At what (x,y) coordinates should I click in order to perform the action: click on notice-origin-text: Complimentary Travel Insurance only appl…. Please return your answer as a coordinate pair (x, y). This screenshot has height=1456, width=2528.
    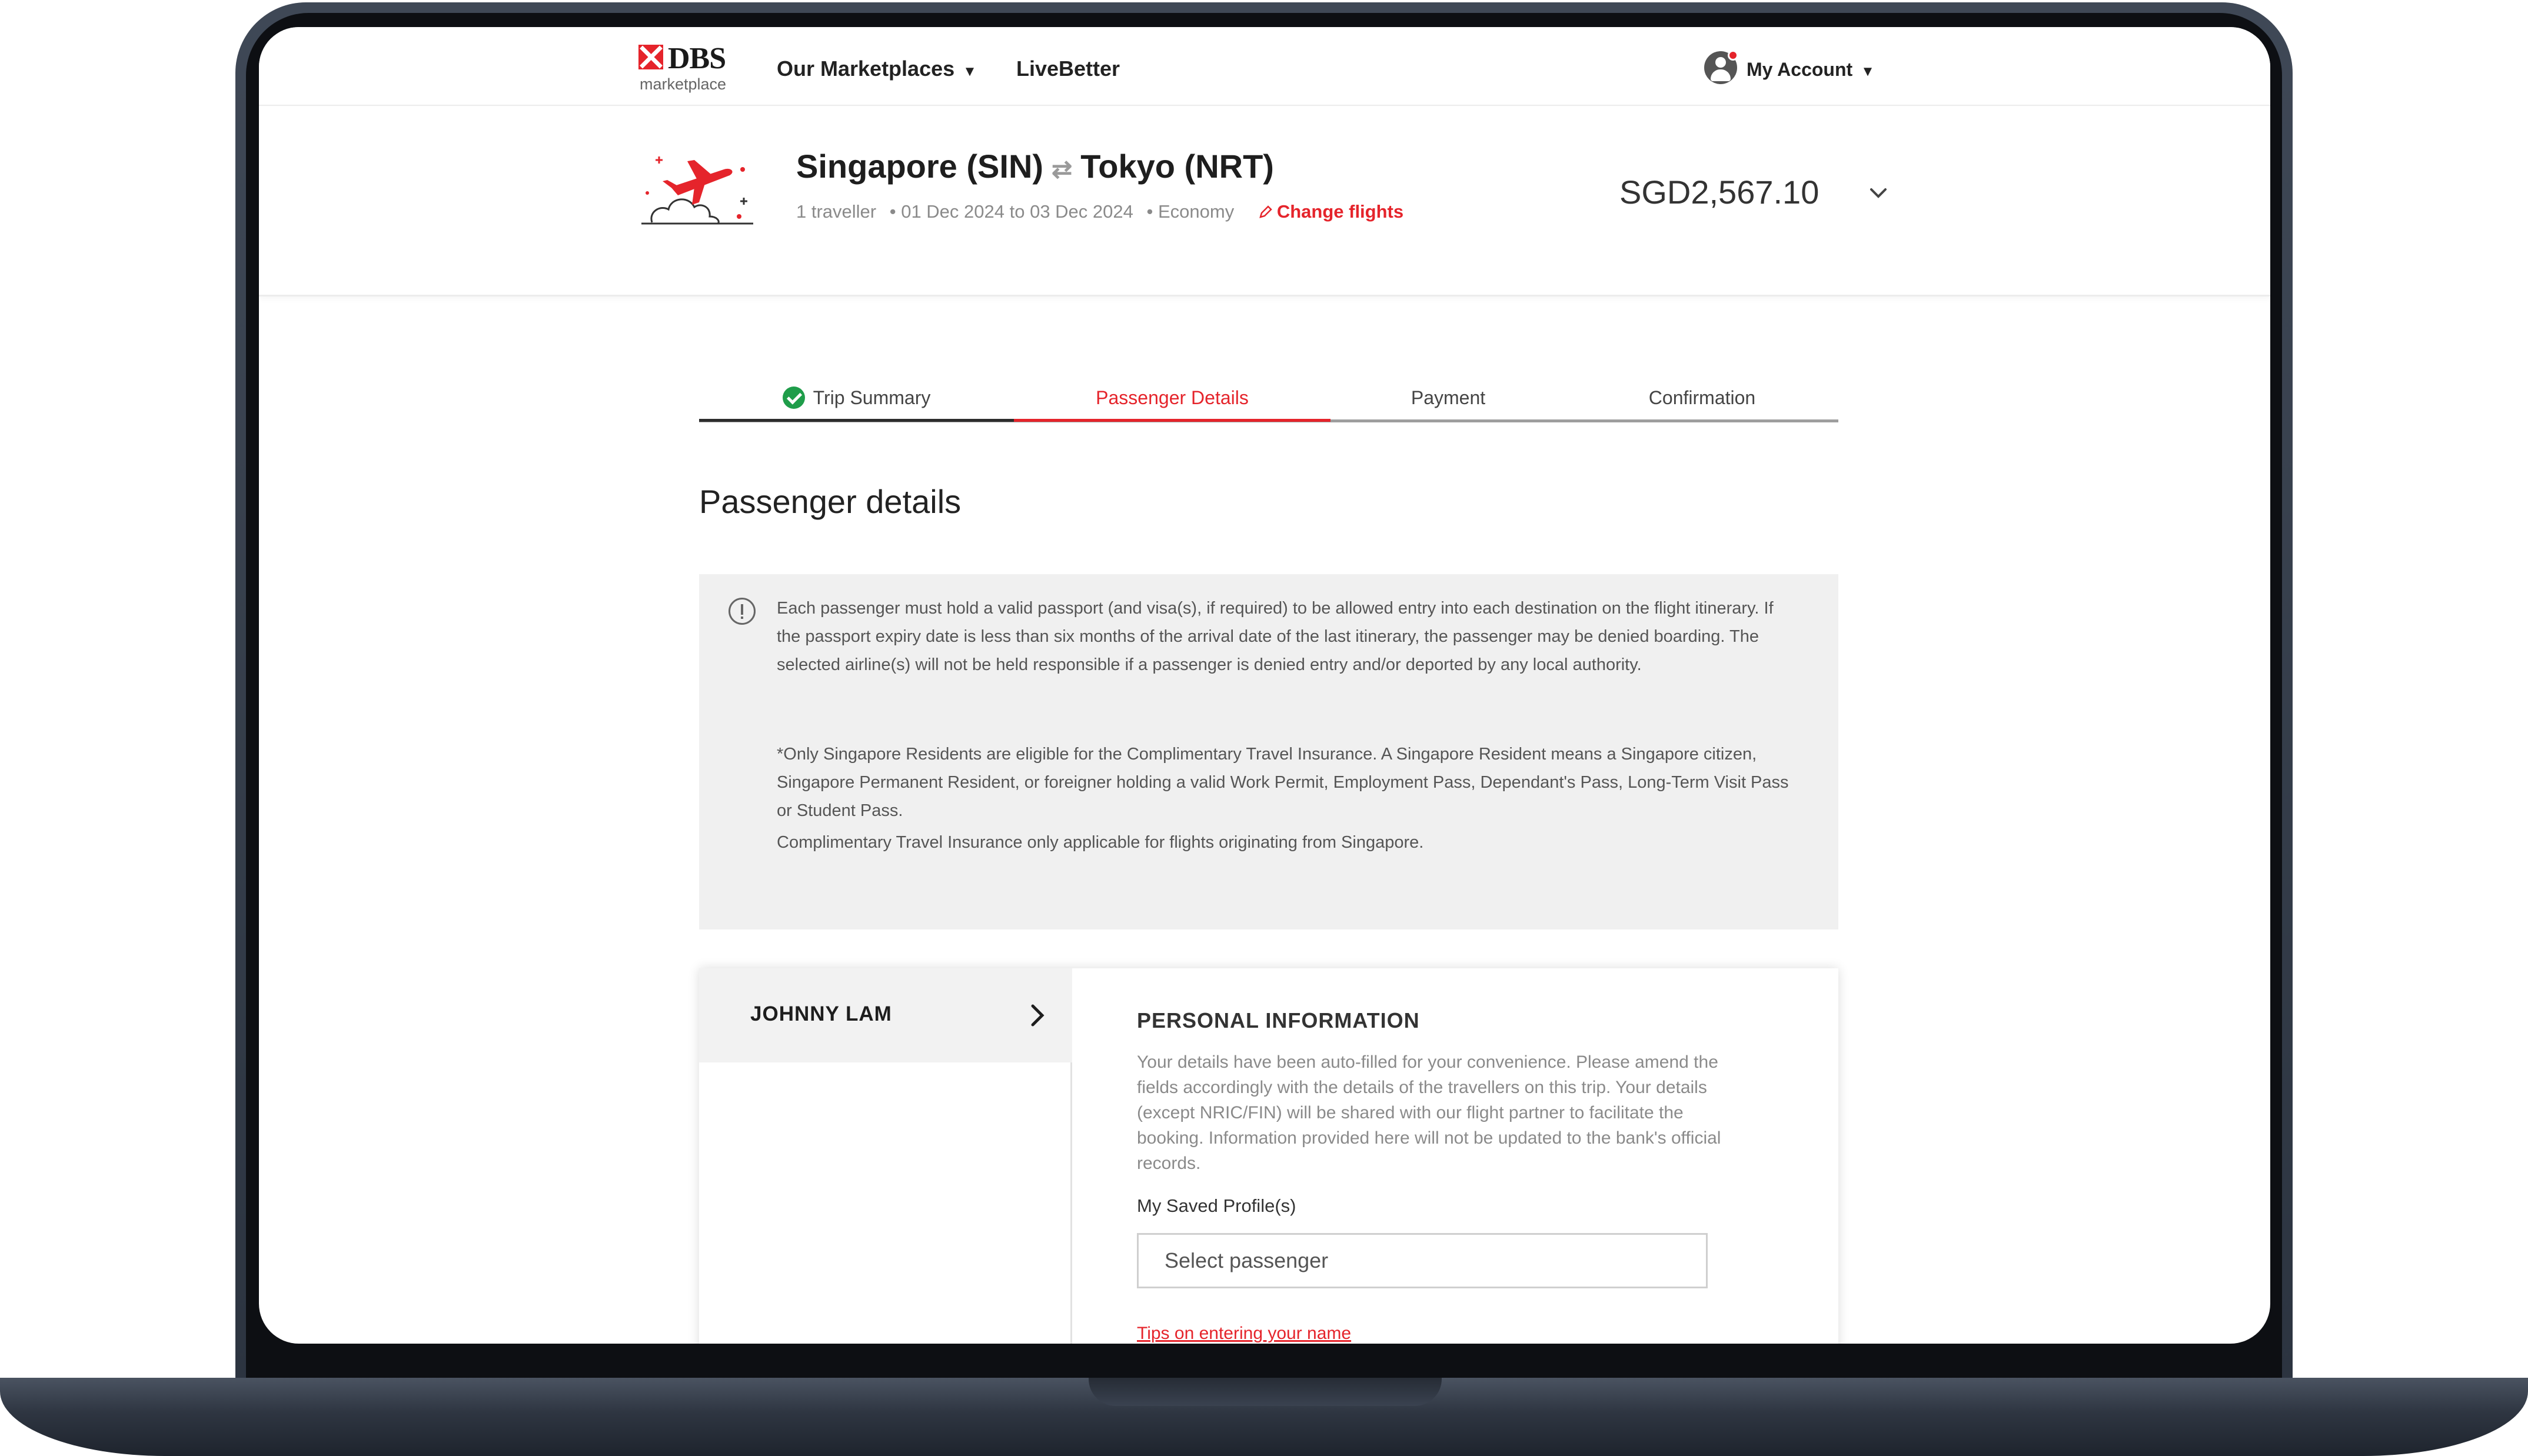
    Looking at the image, I should click on (1100, 842).